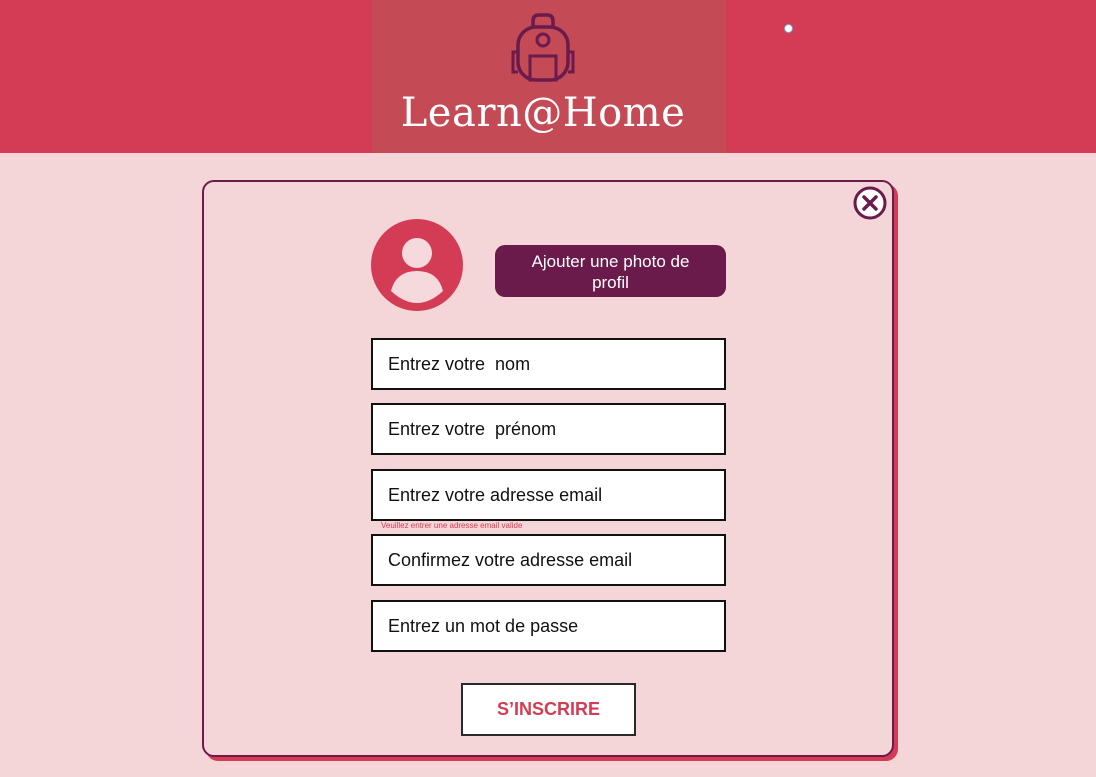  Describe the element at coordinates (788, 28) in the screenshot. I see `cursor-indicator` at that location.